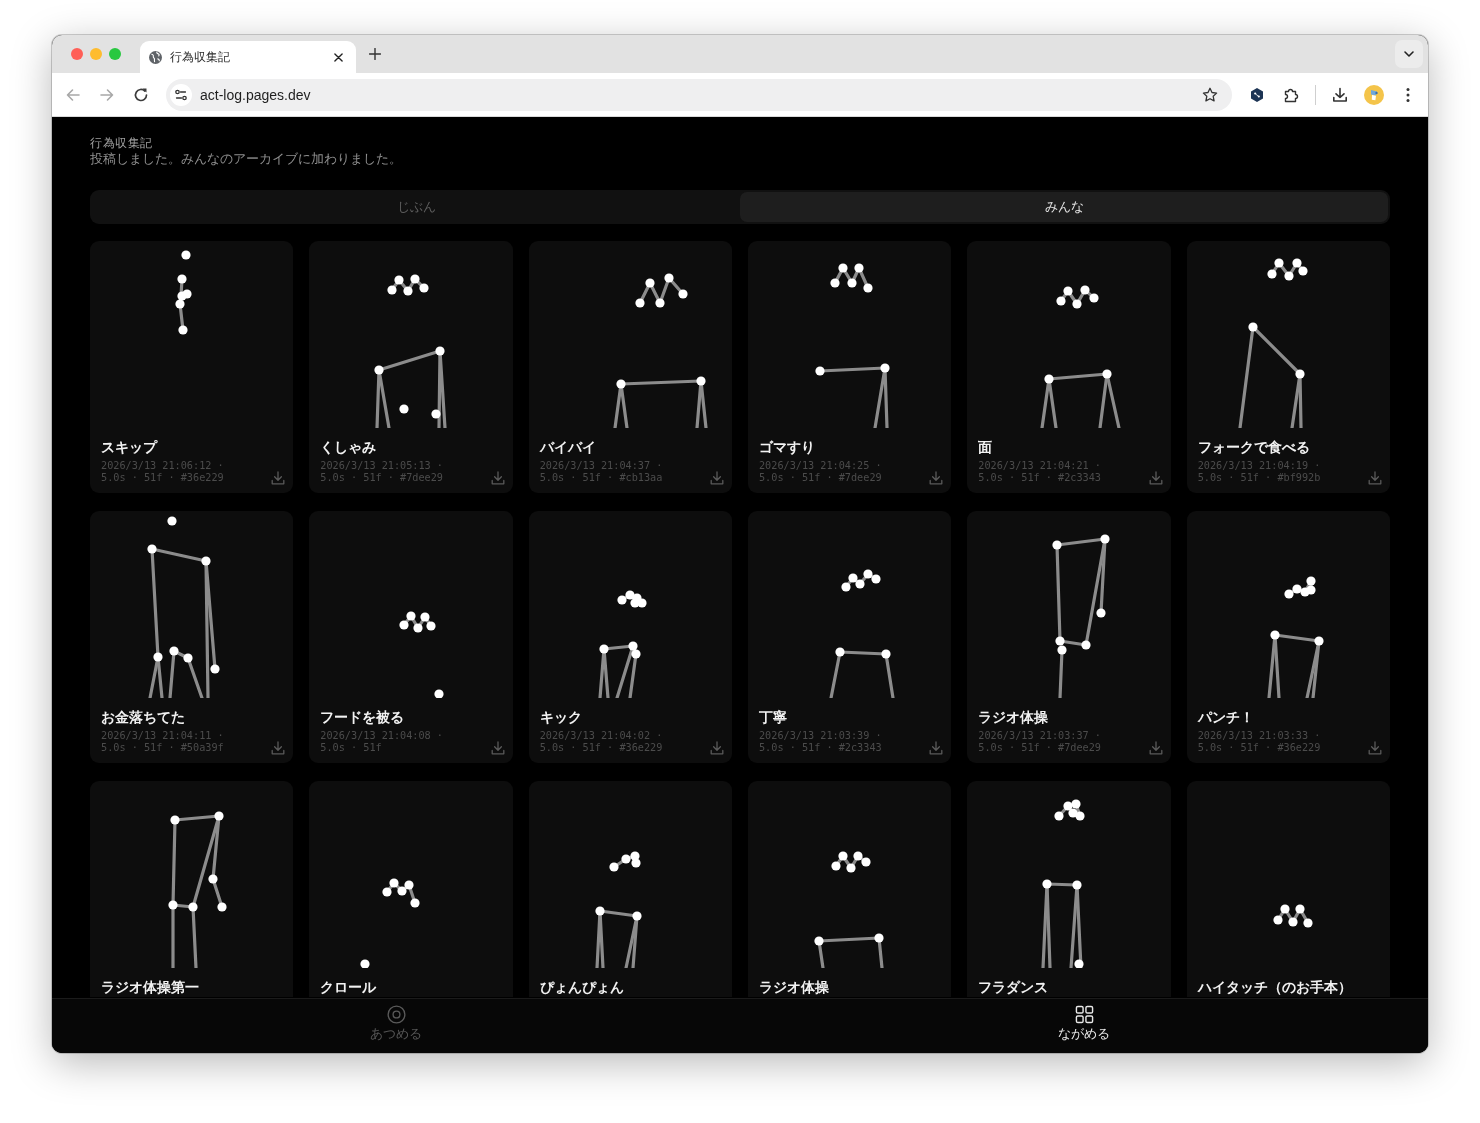 The height and width of the screenshot is (1123, 1480). Describe the element at coordinates (1039, 472) in the screenshot. I see `card-meta: 2026/3/13 21:04:21 · 5.0s · 51f · #2c3343` at that location.